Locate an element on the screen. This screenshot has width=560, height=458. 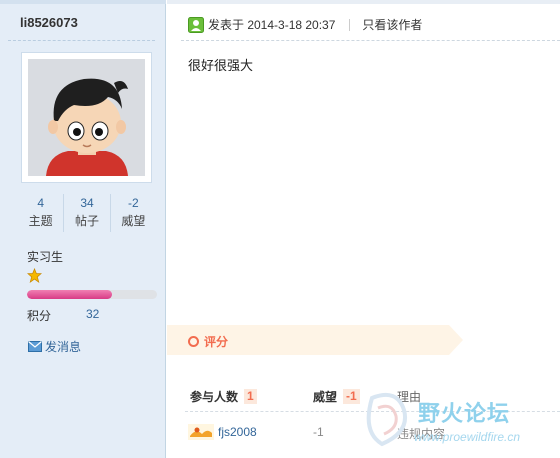
stat-topics: 4 主题 is located at coordinates (40, 213).